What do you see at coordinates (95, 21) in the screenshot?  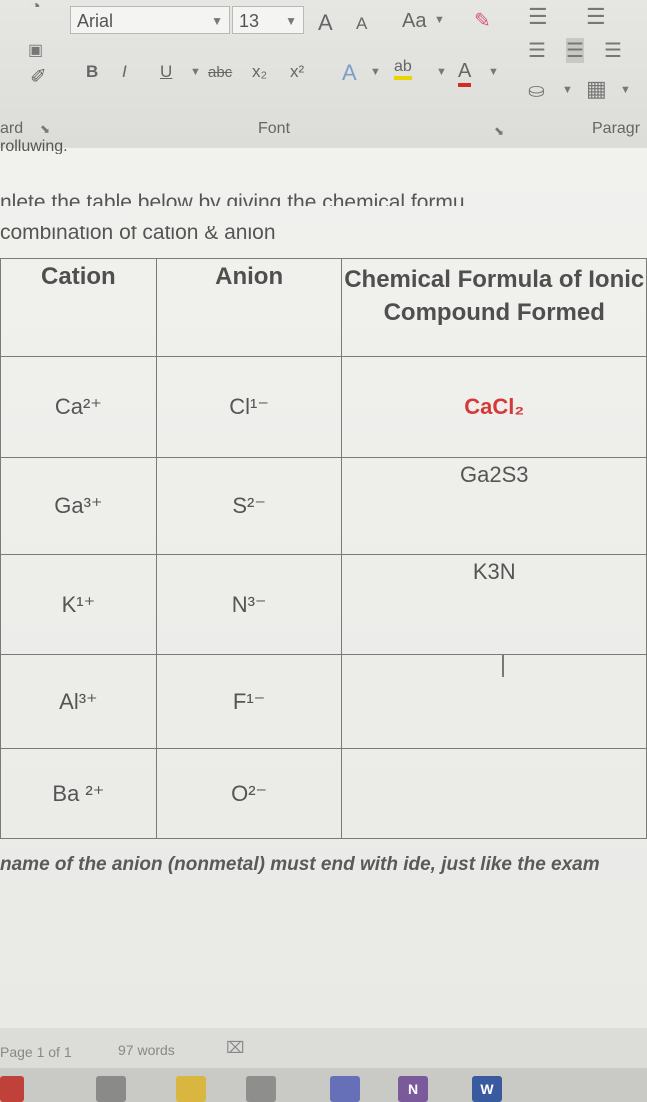 I see `font-name-value: Arial` at bounding box center [95, 21].